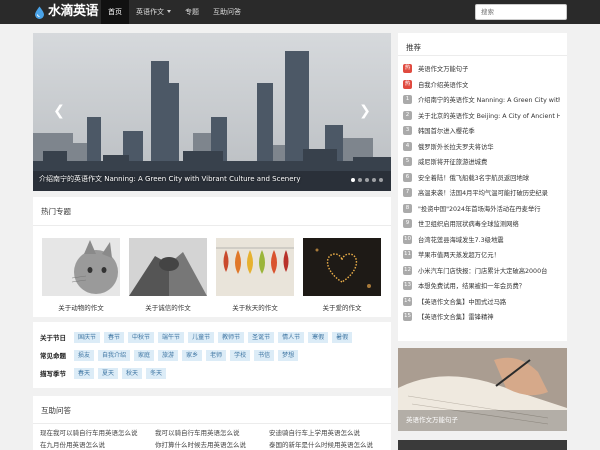  Describe the element at coordinates (87, 337) in the screenshot. I see `tag-link: 国庆节` at that location.